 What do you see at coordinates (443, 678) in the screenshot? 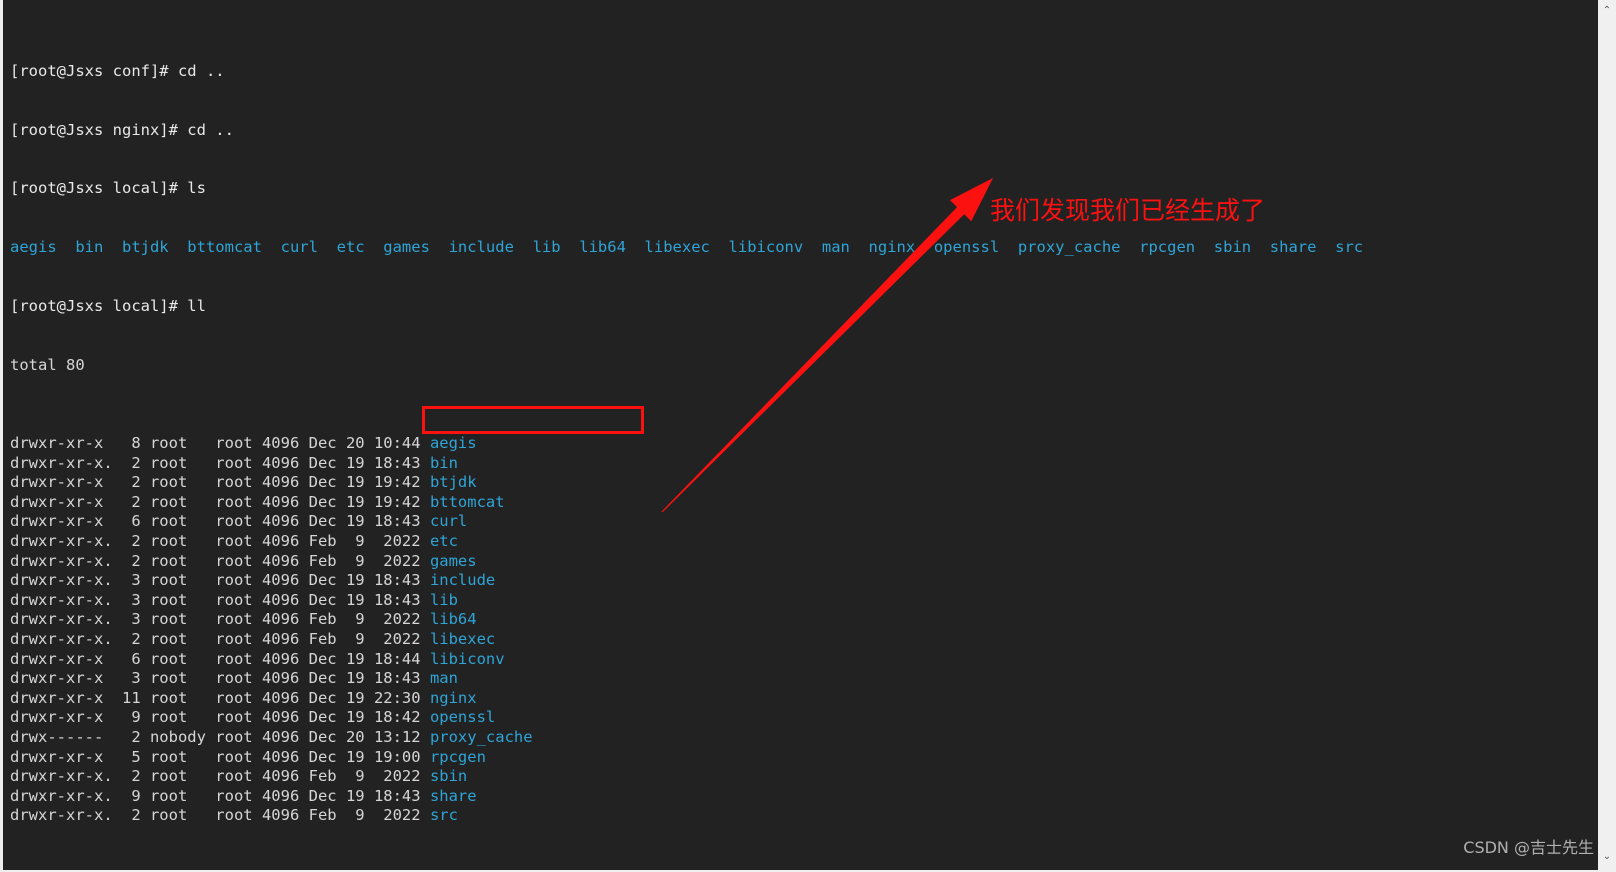
I see `ll-row-name: man` at bounding box center [443, 678].